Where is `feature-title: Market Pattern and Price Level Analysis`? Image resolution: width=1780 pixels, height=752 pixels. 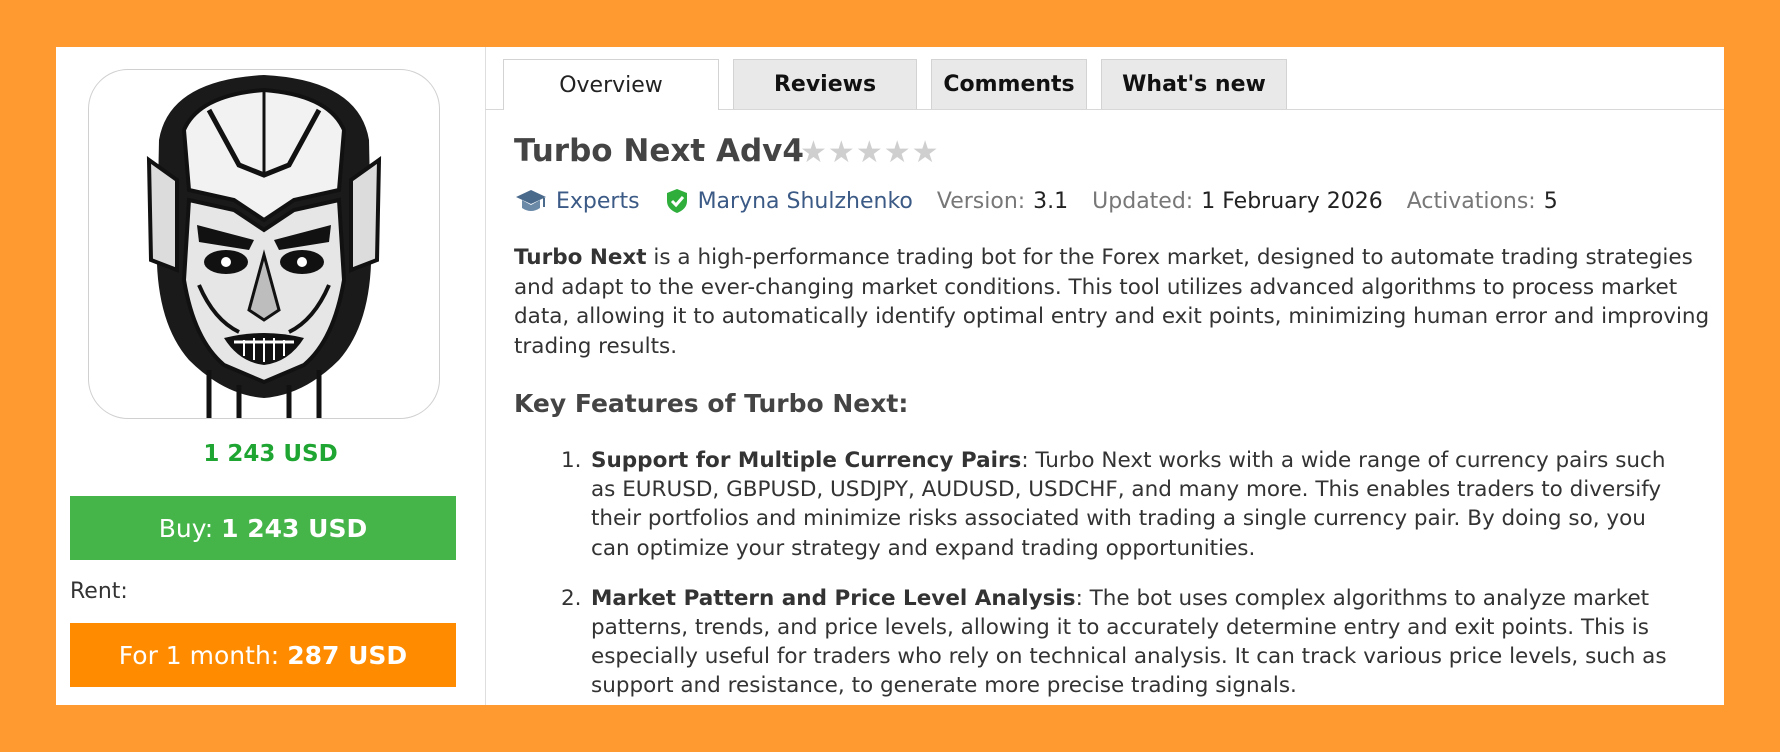 feature-title: Market Pattern and Price Level Analysis is located at coordinates (833, 598).